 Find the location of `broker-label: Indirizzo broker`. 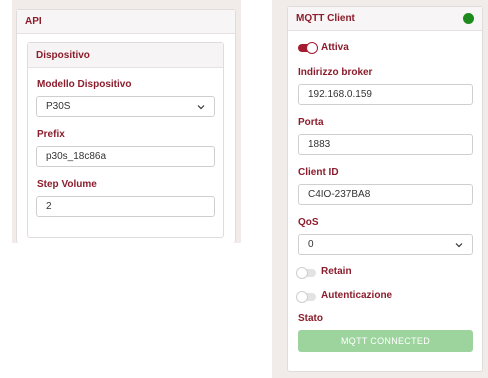

broker-label: Indirizzo broker is located at coordinates (335, 72).